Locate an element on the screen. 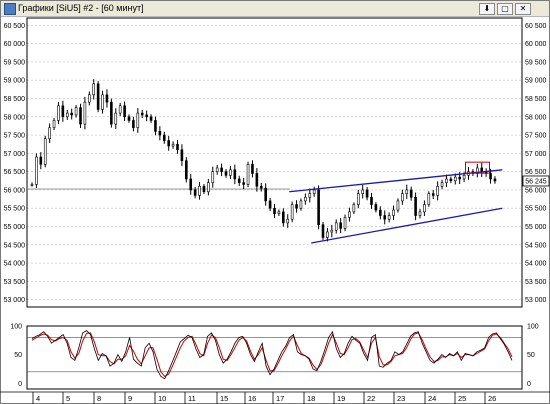 Image resolution: width=550 pixels, height=404 pixels. price-tick-left: 53 000 is located at coordinates (15, 300).